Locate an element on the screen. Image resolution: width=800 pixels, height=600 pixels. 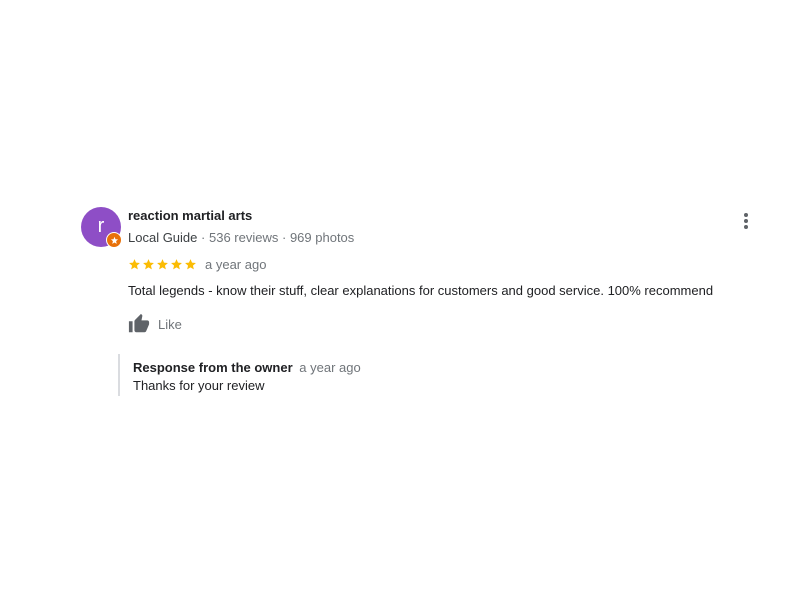
local-guide-label: Local Guide is located at coordinates (163, 237).